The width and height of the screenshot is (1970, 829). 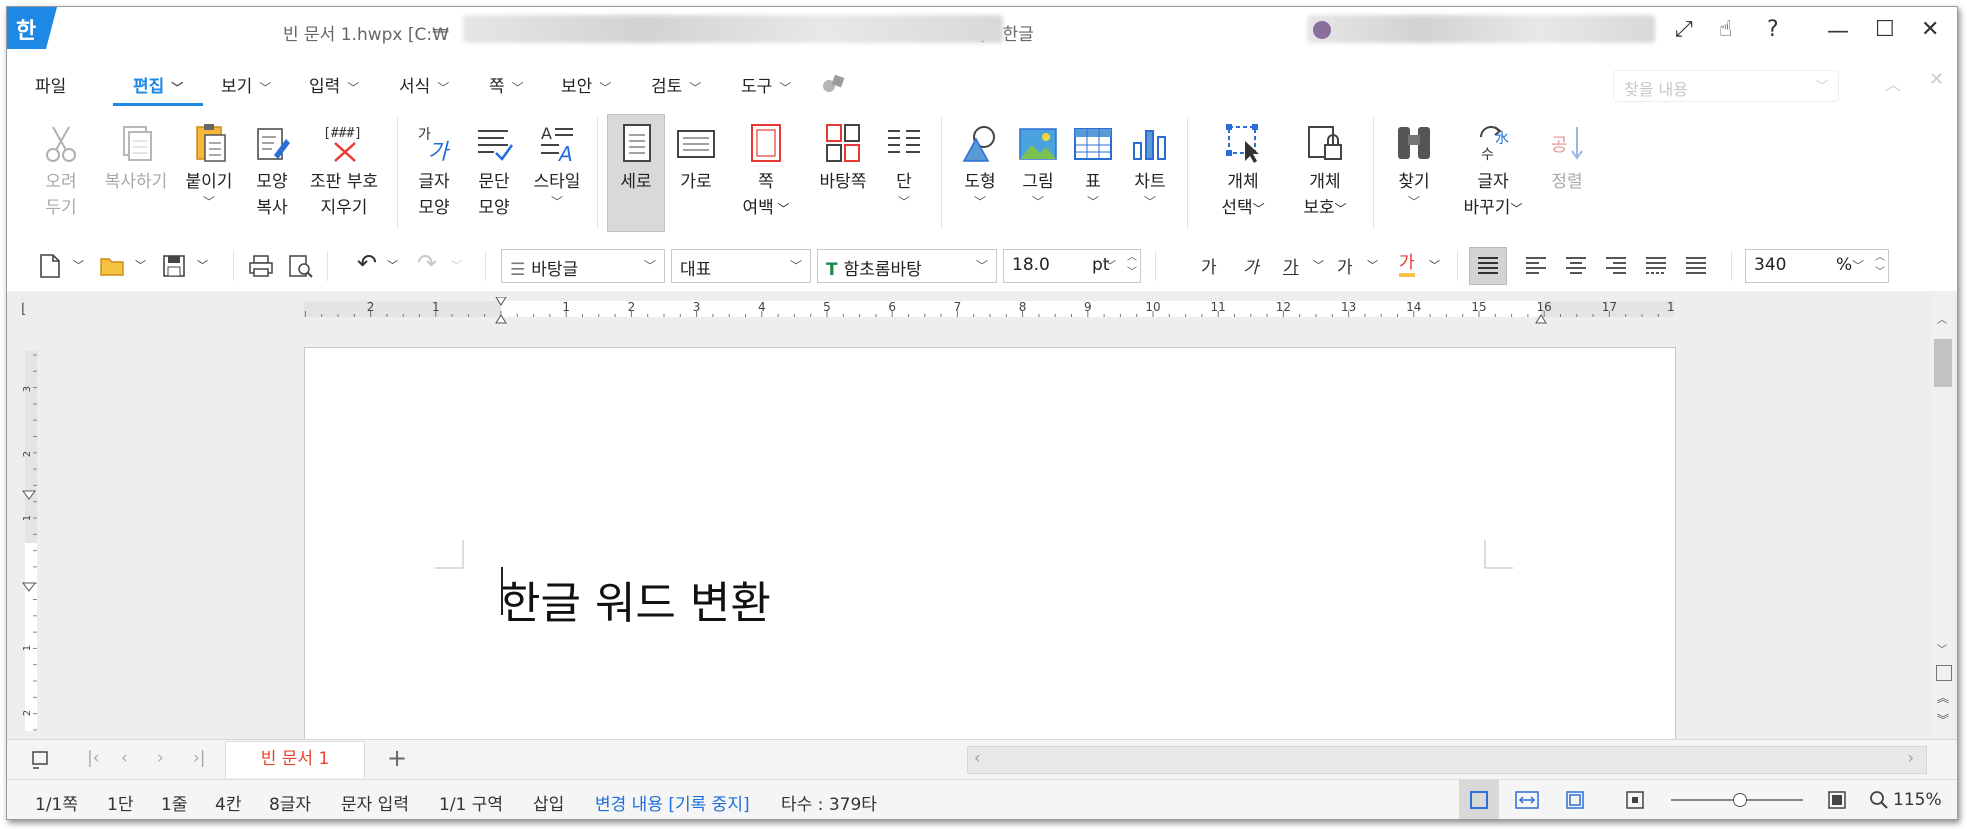 I want to click on zoom-in-icon, so click(x=1837, y=800).